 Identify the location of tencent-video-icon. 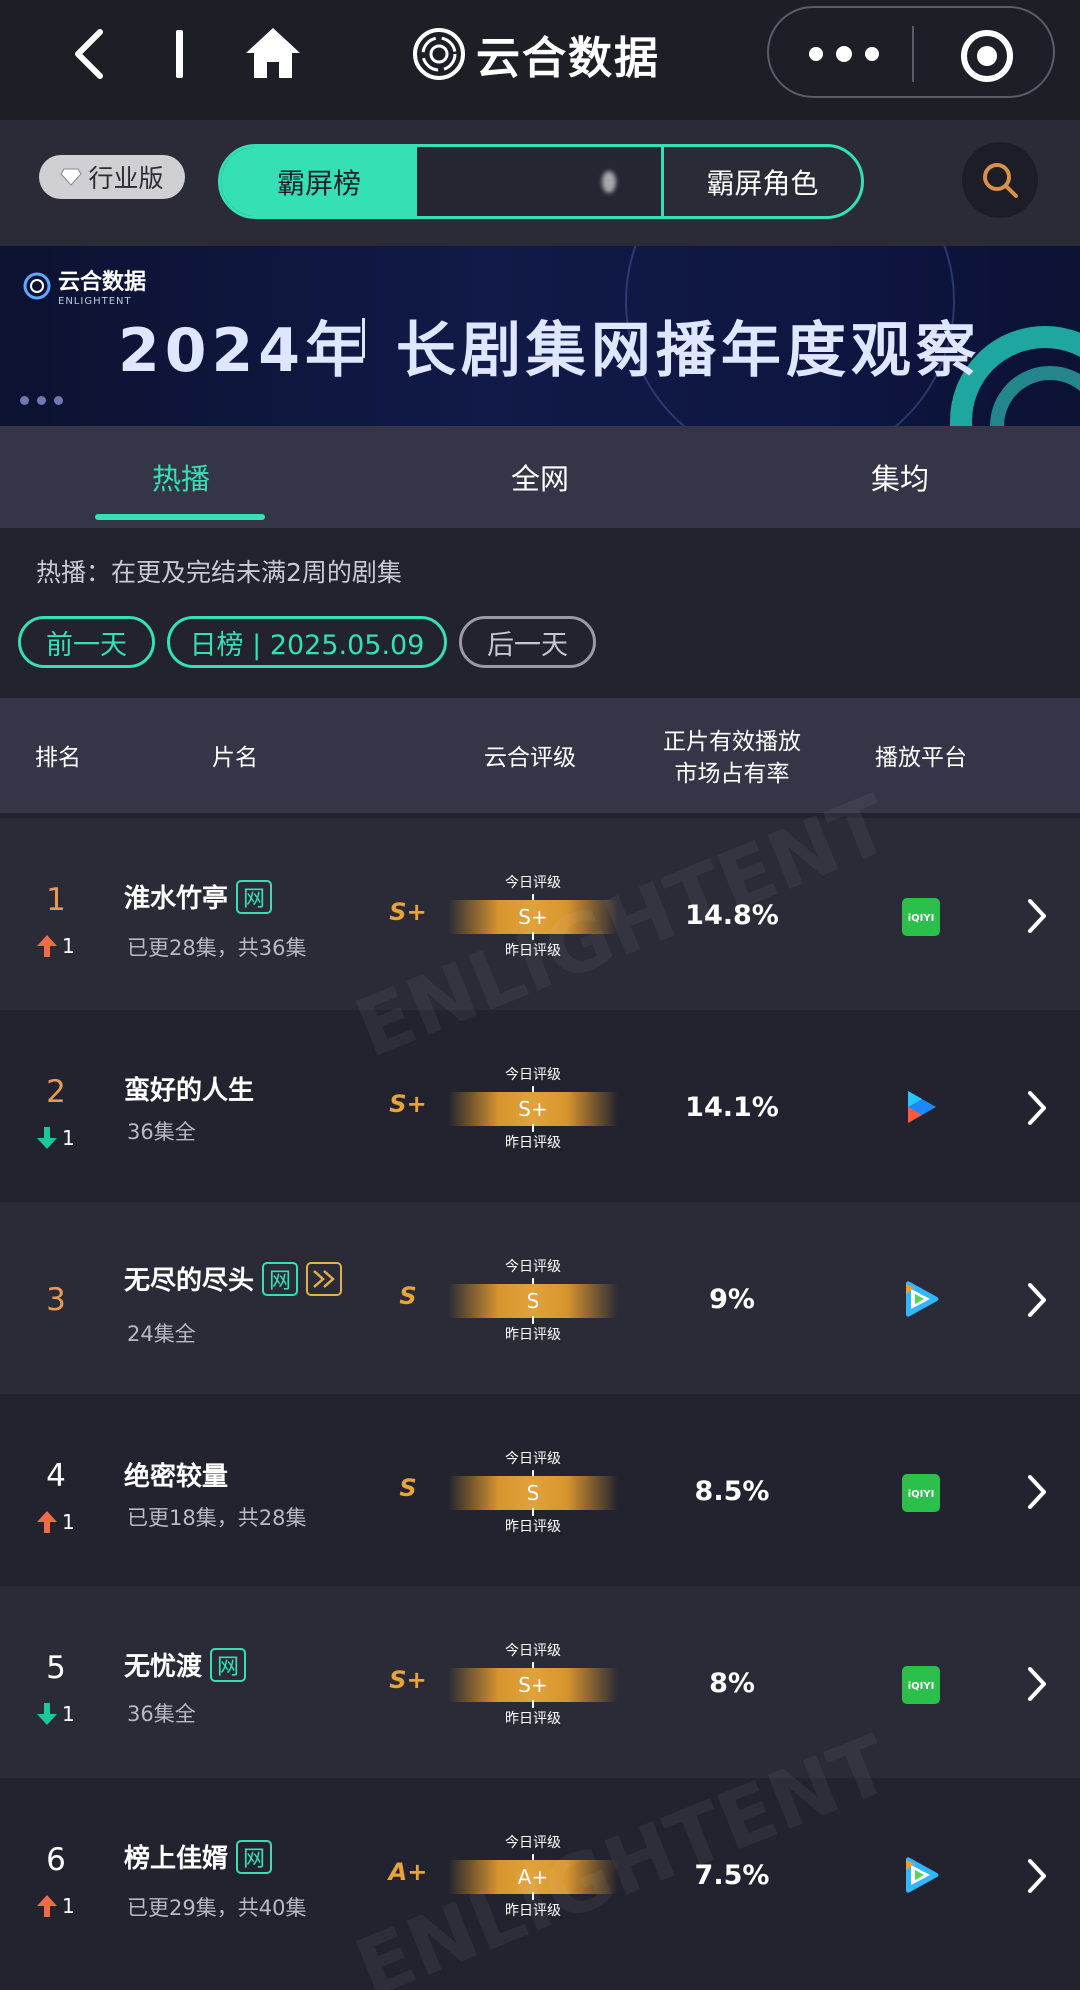
(922, 1875).